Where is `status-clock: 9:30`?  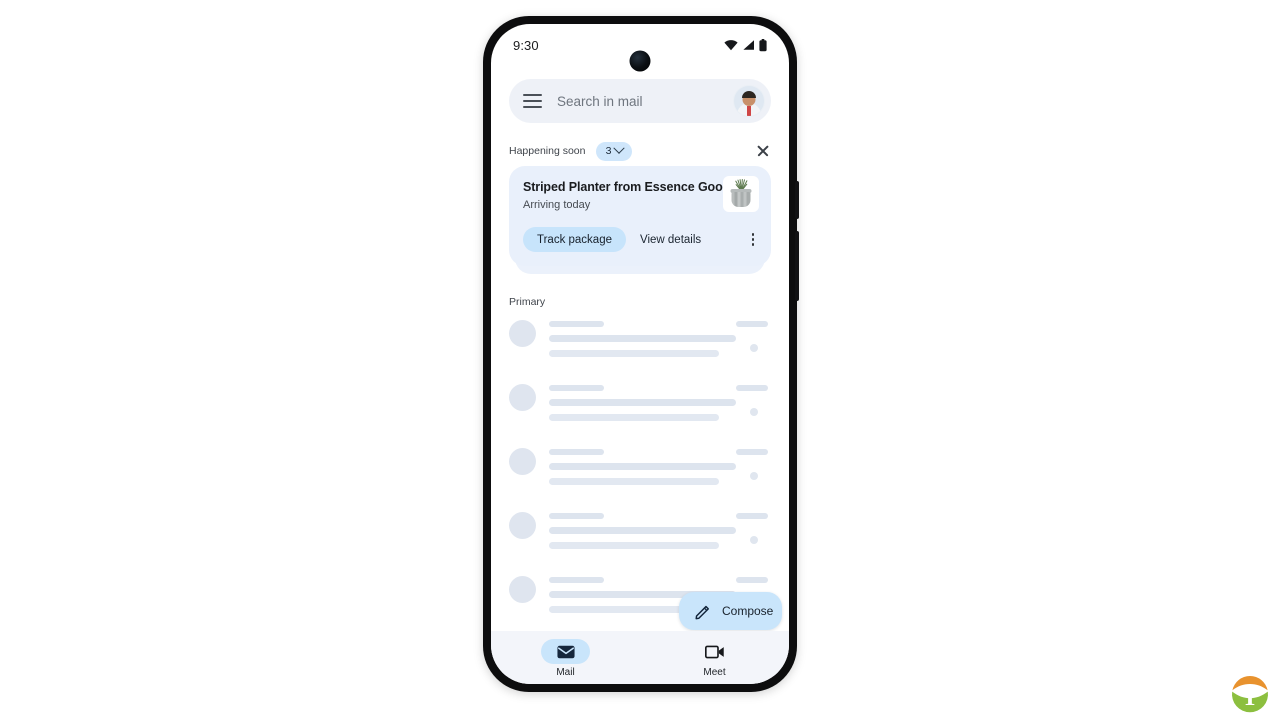 status-clock: 9:30 is located at coordinates (526, 45).